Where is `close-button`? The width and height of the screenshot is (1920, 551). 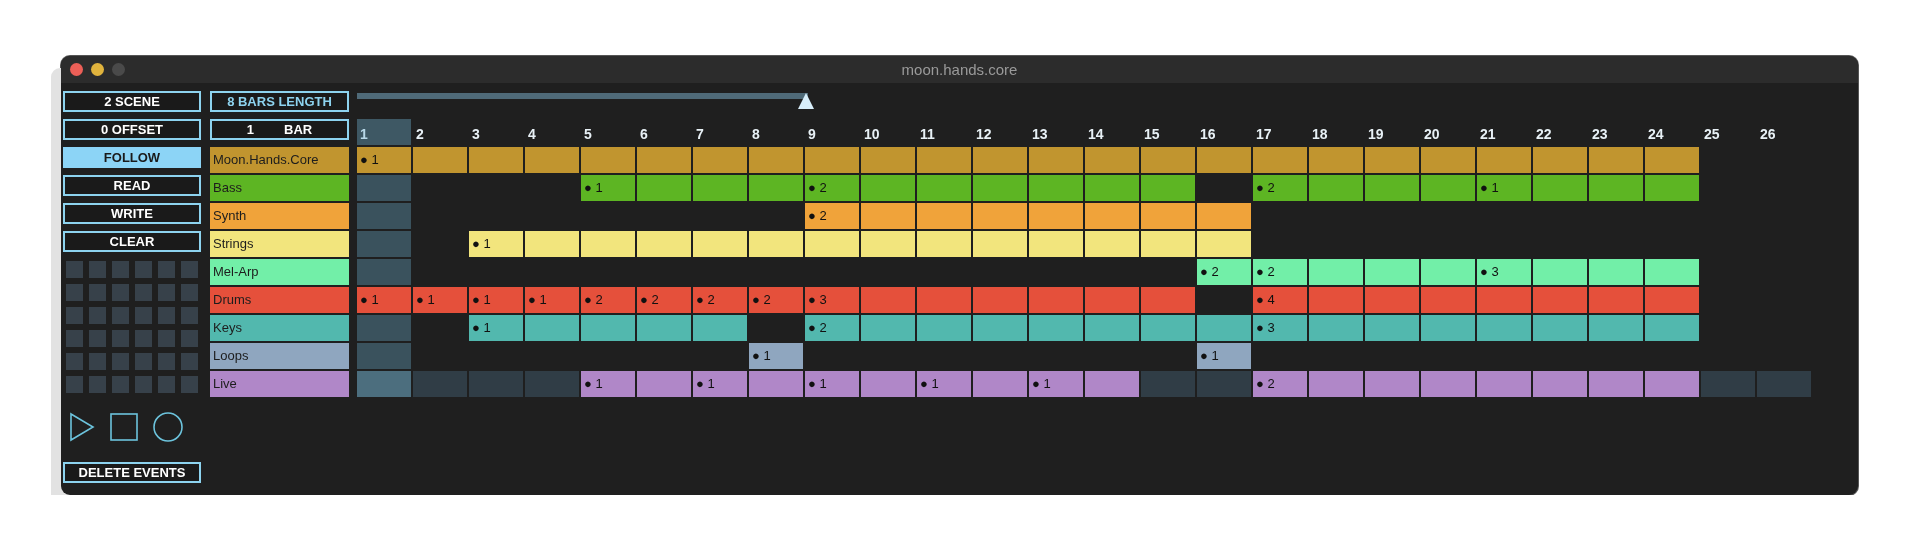
close-button is located at coordinates (76, 69).